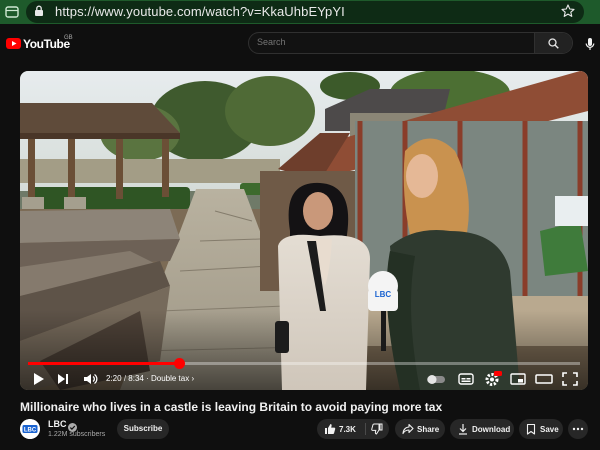 This screenshot has width=600, height=450. I want to click on microphone-icon, so click(590, 44).